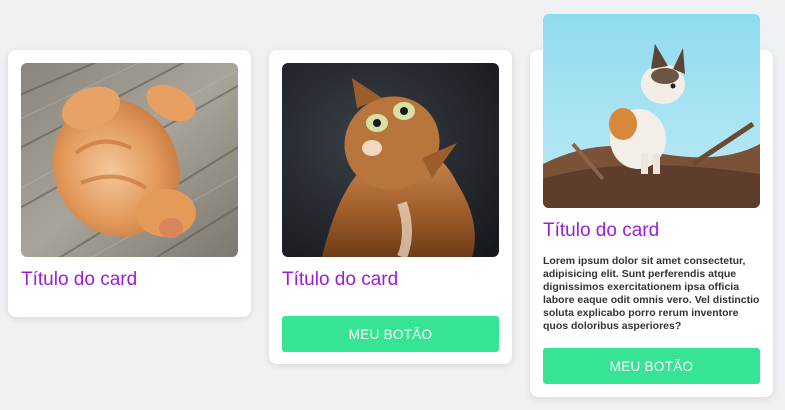  Describe the element at coordinates (390, 160) in the screenshot. I see `card-image-ginger-cat` at that location.